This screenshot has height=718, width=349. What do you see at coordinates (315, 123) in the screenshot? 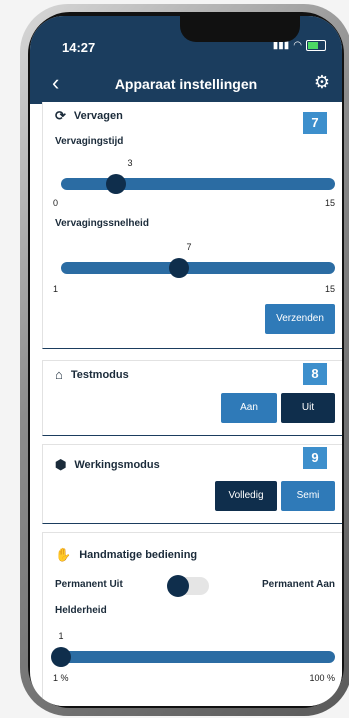
I see `badge-7: 7` at bounding box center [315, 123].